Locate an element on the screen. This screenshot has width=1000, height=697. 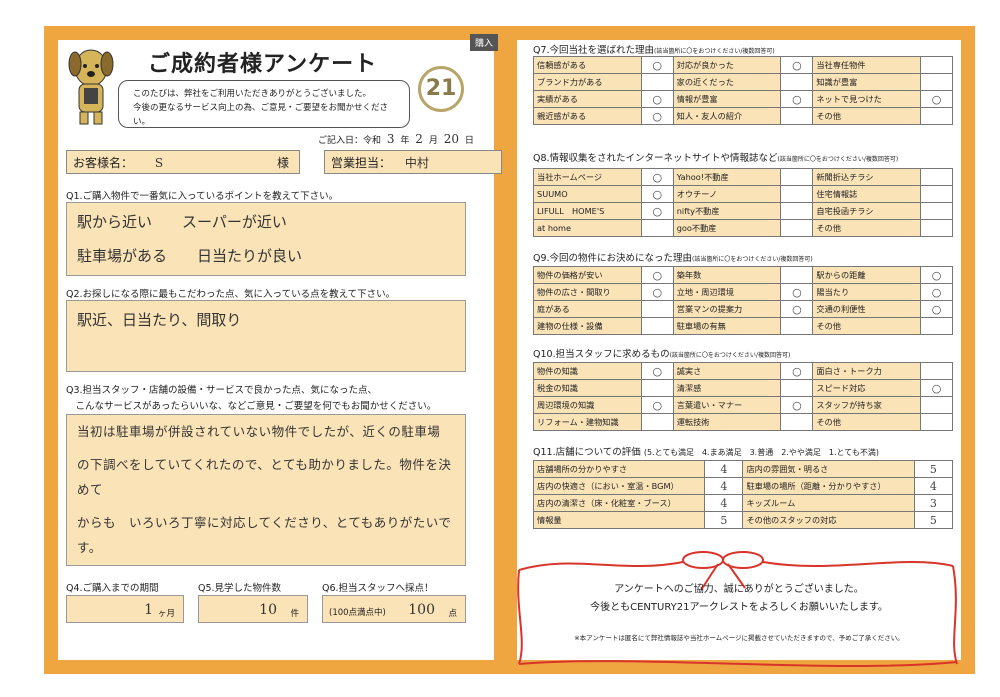
q7-option-label: 実績がある is located at coordinates (587, 99).